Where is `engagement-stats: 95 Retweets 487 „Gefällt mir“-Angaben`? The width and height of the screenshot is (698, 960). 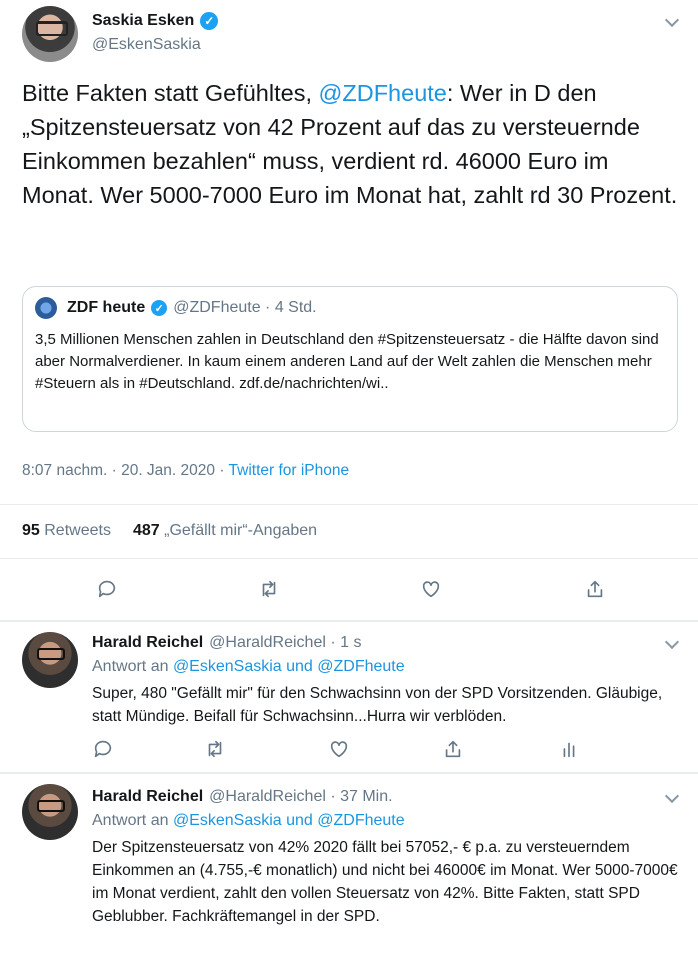
engagement-stats: 95 Retweets 487 „Gefällt mir“-Angaben is located at coordinates (169, 531).